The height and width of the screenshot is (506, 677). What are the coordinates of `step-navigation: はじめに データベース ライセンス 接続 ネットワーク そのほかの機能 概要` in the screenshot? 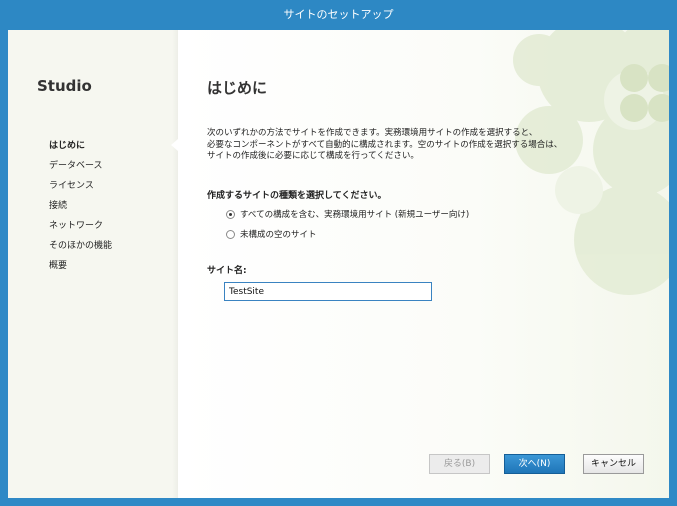 It's located at (80, 206).